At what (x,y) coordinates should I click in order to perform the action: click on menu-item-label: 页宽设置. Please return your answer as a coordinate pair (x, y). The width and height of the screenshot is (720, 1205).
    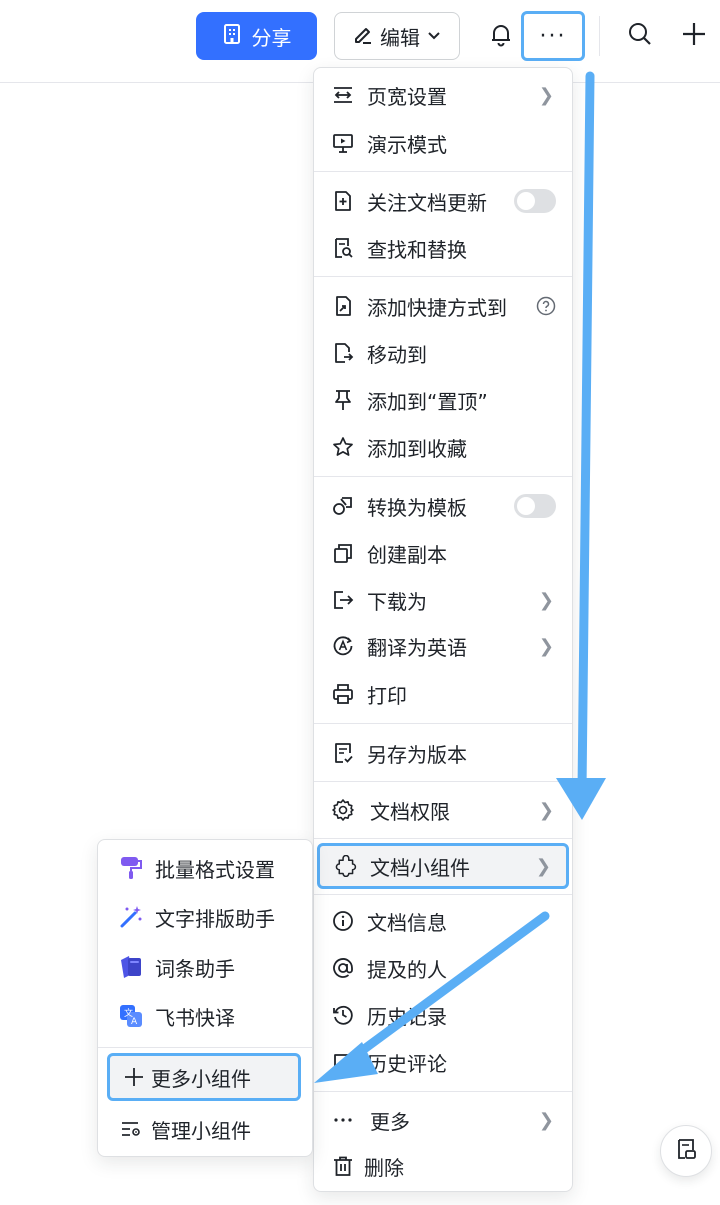
    Looking at the image, I should click on (407, 96).